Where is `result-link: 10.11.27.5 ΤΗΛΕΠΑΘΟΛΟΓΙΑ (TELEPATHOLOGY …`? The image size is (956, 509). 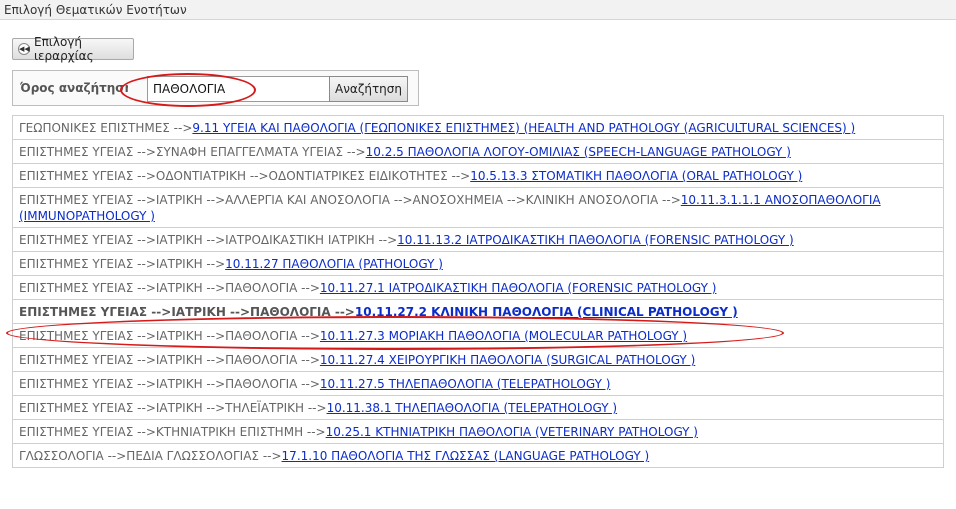
result-link: 10.11.27.5 ΤΗΛΕΠΑΘΟΛΟΓΙΑ (TELEPATHOLOGY … is located at coordinates (465, 384).